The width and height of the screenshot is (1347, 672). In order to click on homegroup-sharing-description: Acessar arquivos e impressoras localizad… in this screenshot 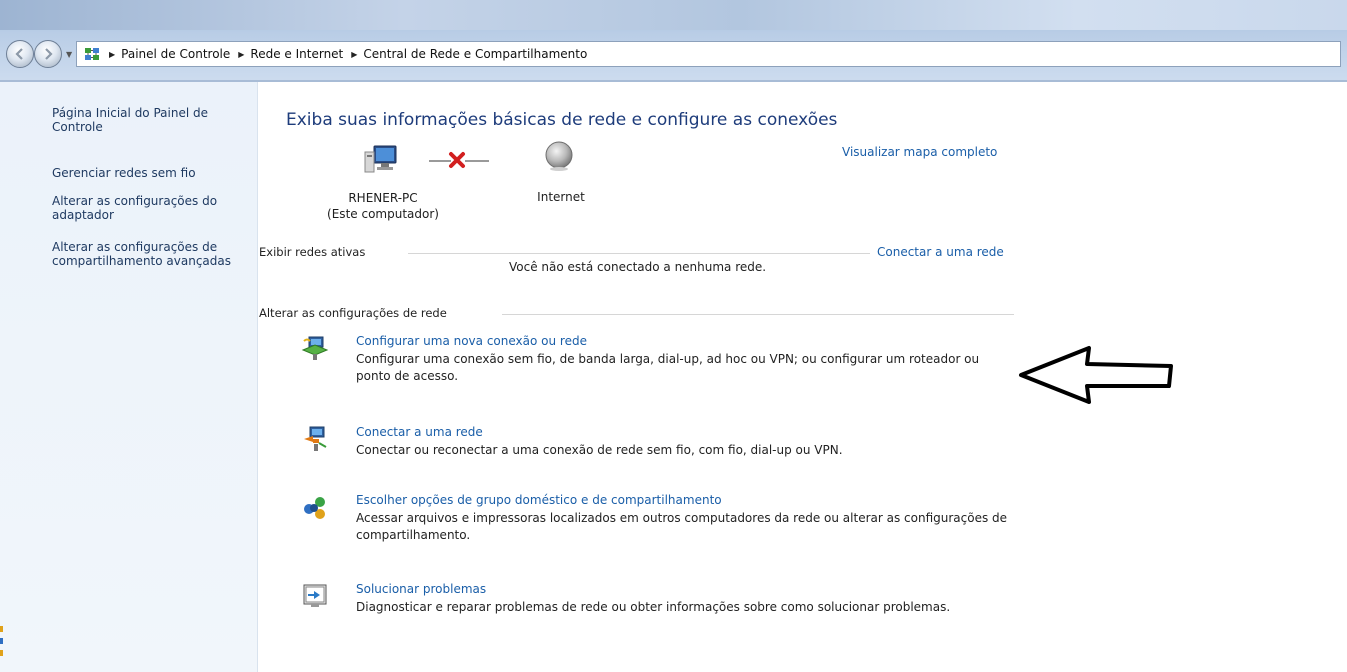, I will do `click(682, 526)`.